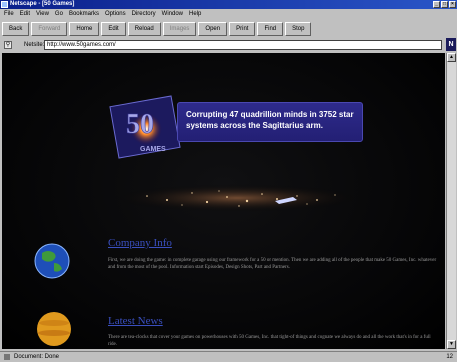  I want to click on menu-file: File, so click(9, 14).